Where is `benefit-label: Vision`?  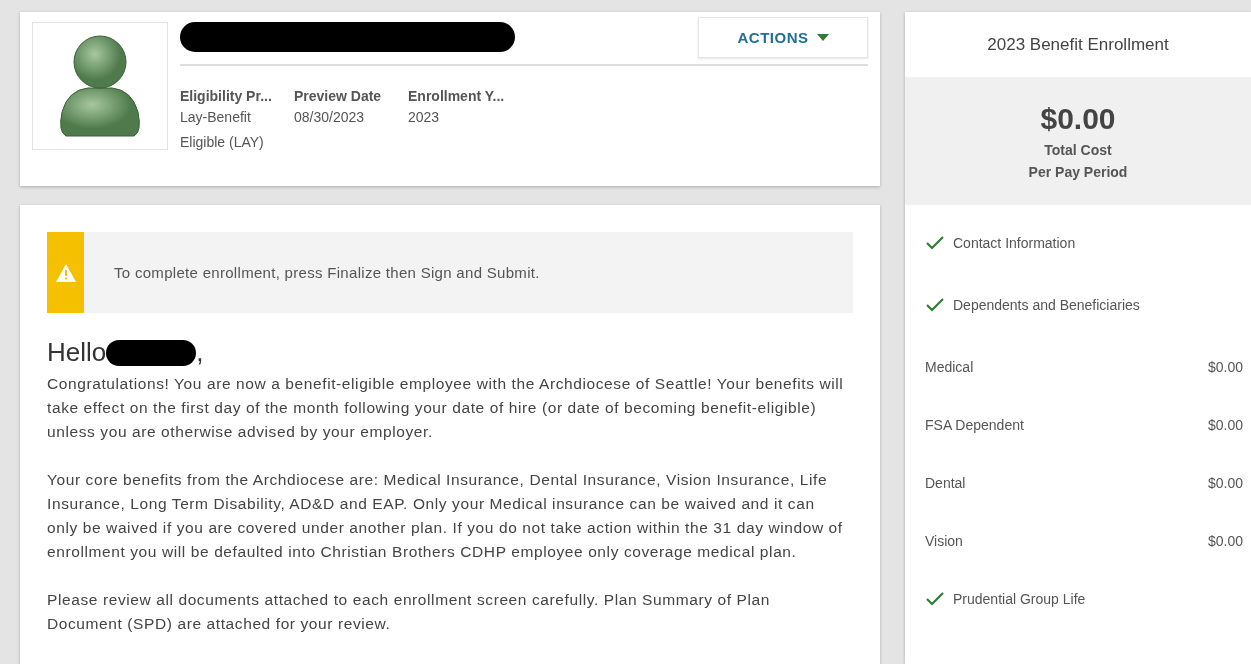
benefit-label: Vision is located at coordinates (944, 541).